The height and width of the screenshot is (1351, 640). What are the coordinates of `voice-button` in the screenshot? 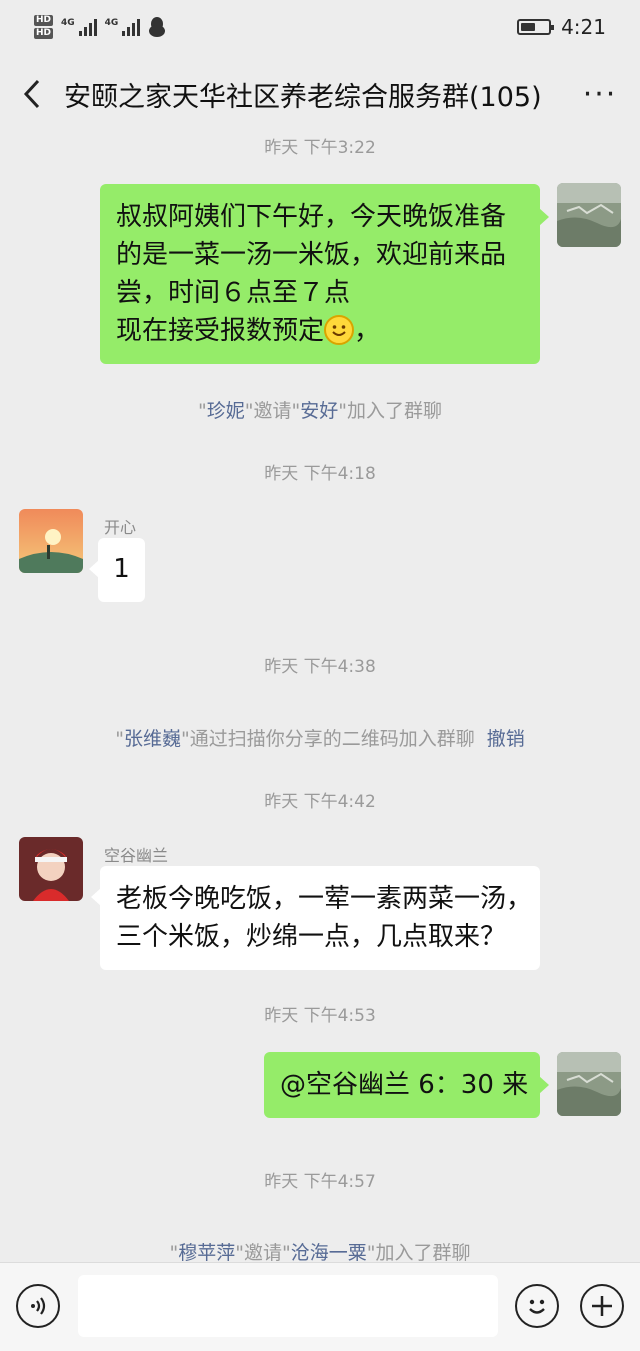 It's located at (38, 1306).